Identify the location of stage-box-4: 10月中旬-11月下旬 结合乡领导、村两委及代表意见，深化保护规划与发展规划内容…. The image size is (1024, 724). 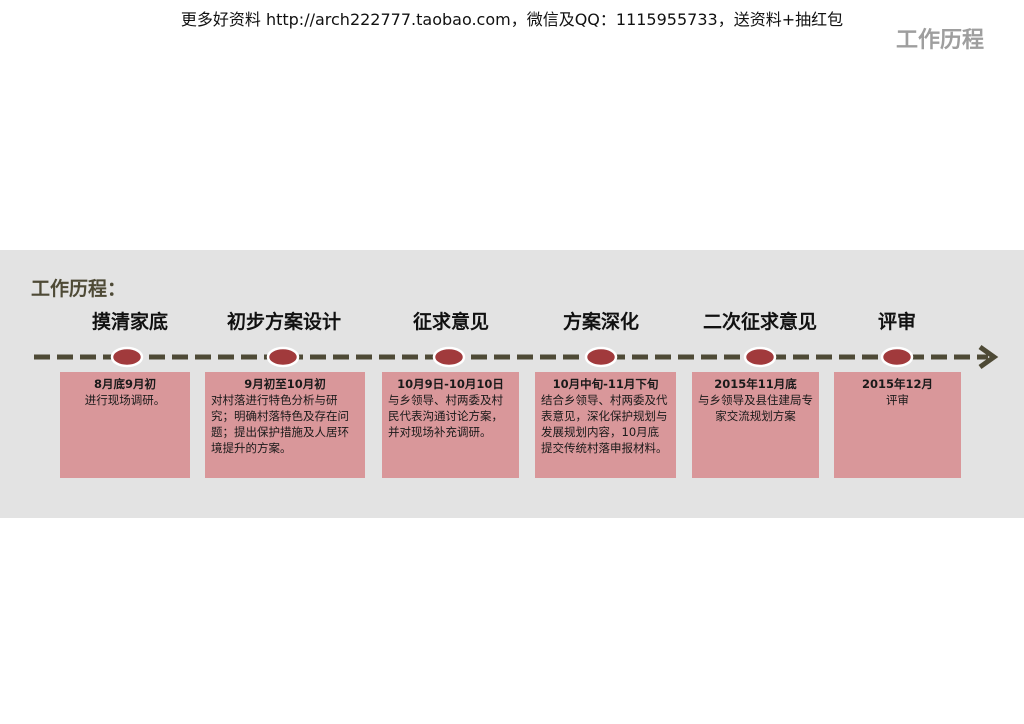
(605, 425).